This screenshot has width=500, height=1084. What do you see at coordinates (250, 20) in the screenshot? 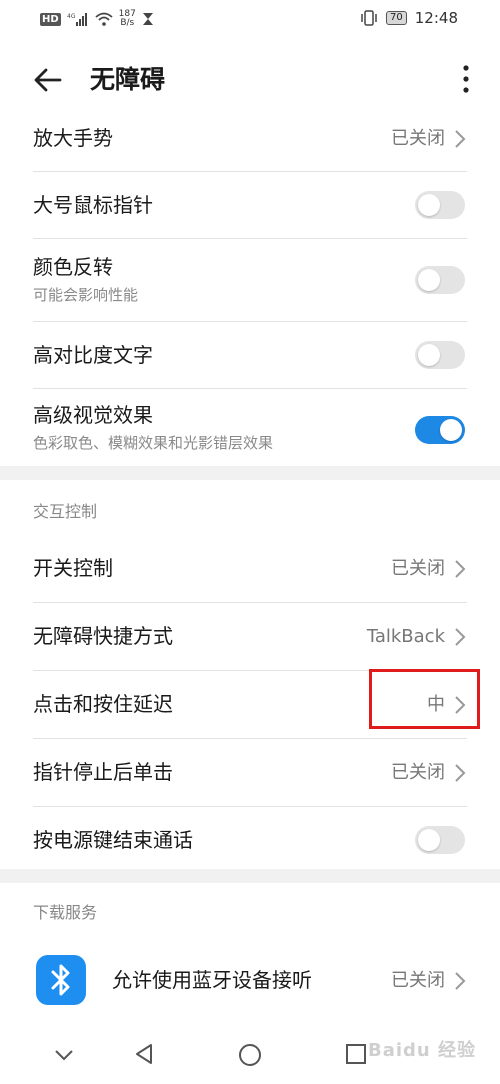
I see `status-bar: HD 4G 187 B/s 70 12:48` at bounding box center [250, 20].